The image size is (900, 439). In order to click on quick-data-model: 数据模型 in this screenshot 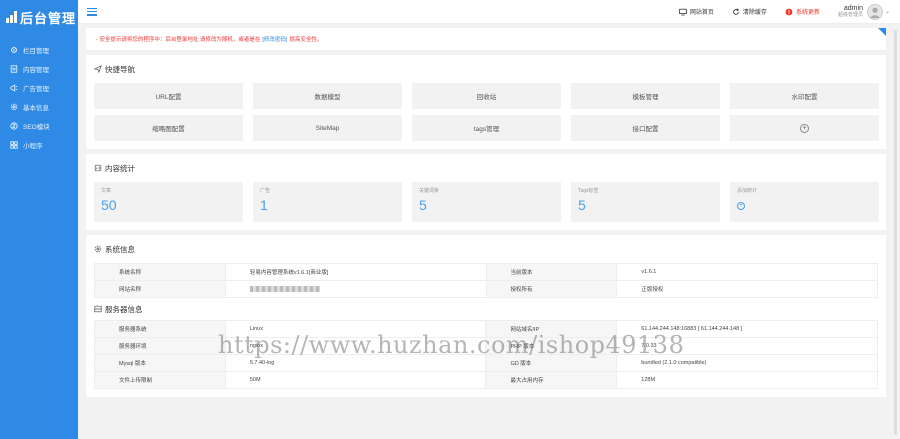, I will do `click(327, 96)`.